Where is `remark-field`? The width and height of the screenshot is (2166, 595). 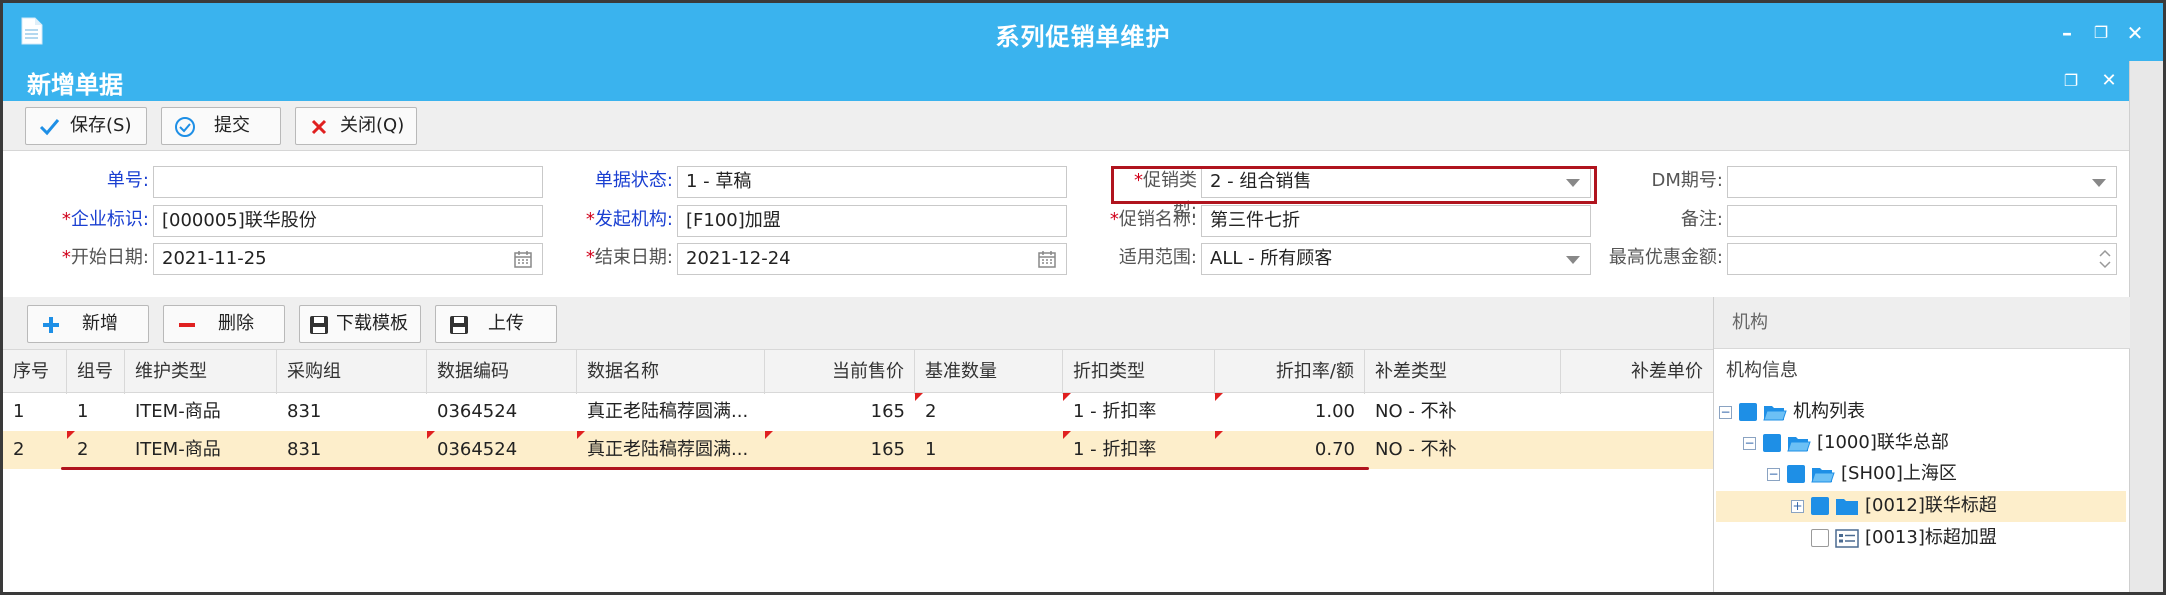 remark-field is located at coordinates (1922, 221).